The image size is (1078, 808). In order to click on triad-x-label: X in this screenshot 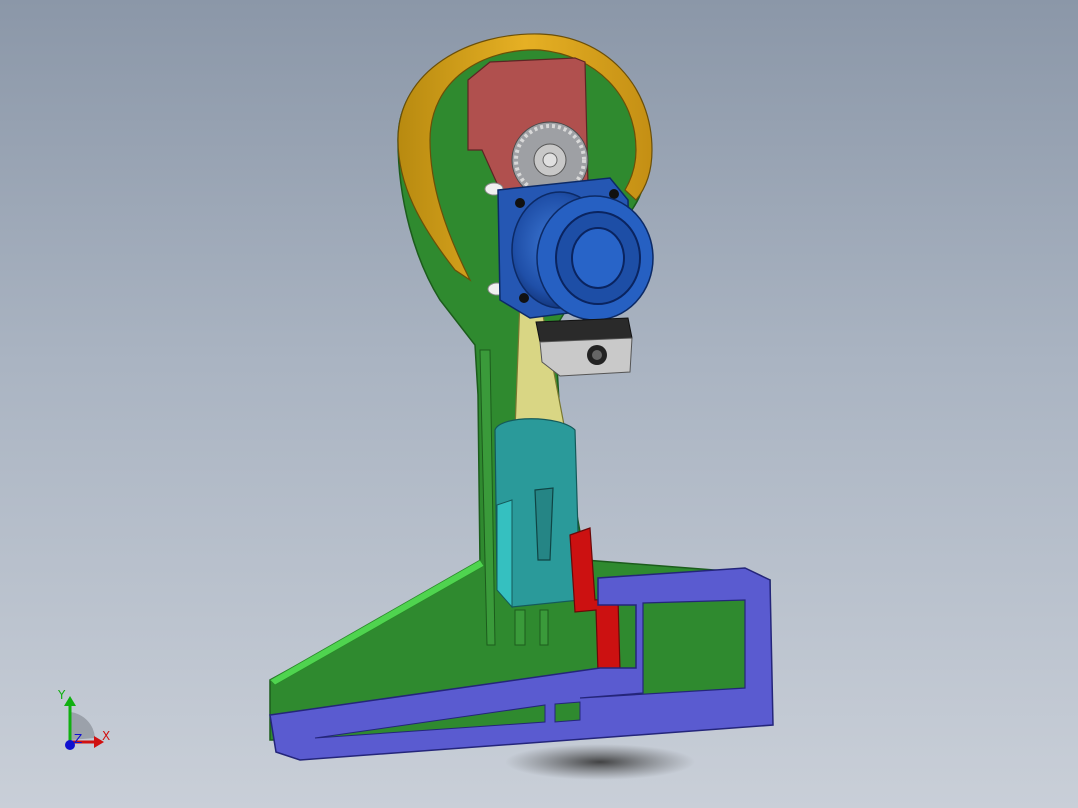, I will do `click(106, 736)`.